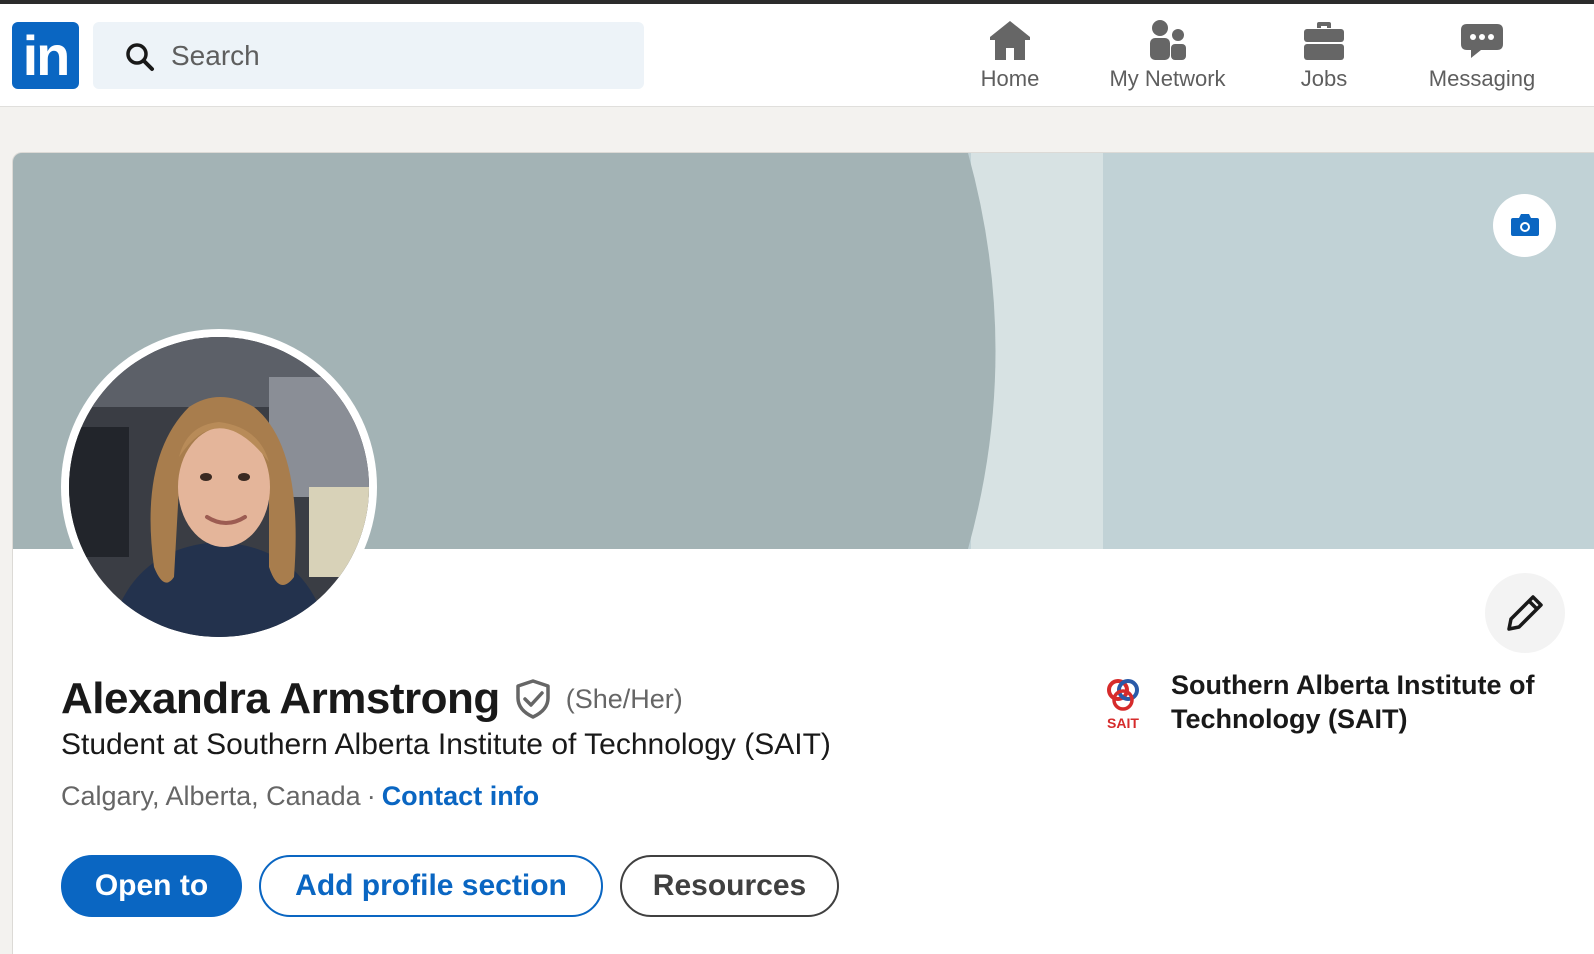 This screenshot has width=1594, height=954. What do you see at coordinates (624, 698) in the screenshot?
I see `profile-pronouns: (She/Her)` at bounding box center [624, 698].